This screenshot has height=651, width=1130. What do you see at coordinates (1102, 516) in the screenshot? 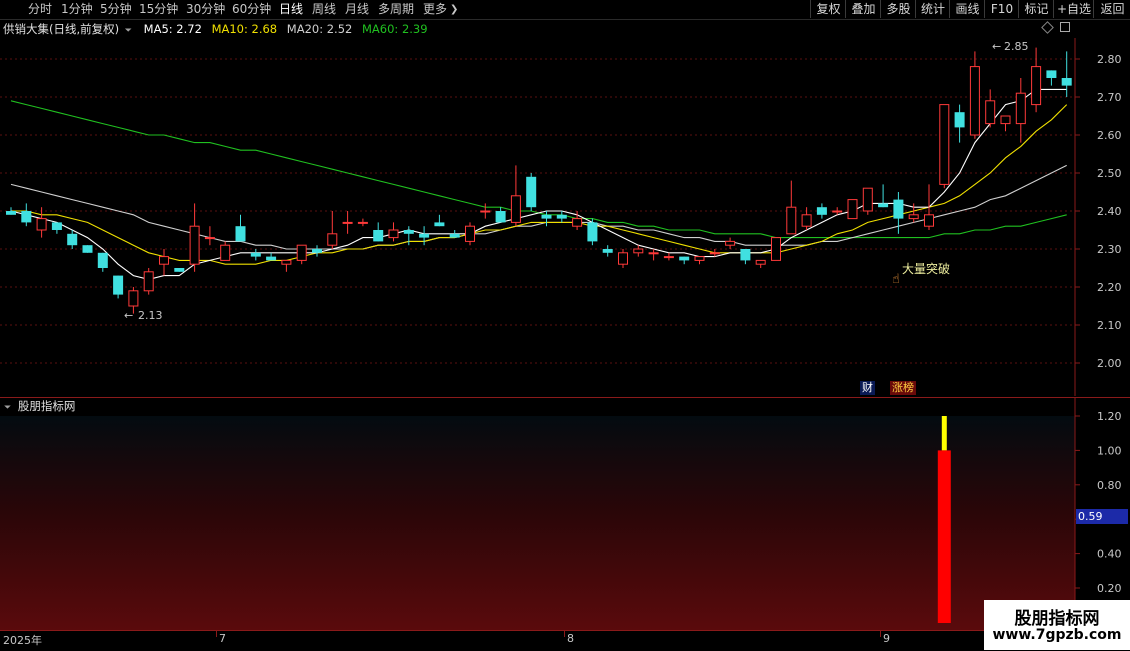
I see `indicator-value-badge: 0.59` at bounding box center [1102, 516].